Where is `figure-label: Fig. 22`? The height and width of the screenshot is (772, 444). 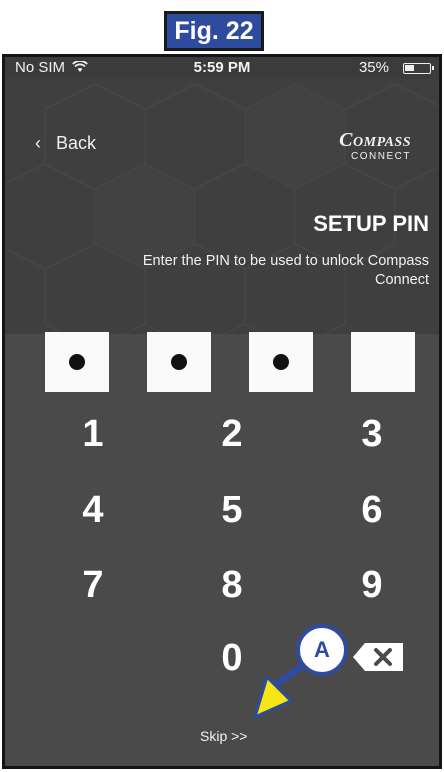
figure-label: Fig. 22 is located at coordinates (214, 31).